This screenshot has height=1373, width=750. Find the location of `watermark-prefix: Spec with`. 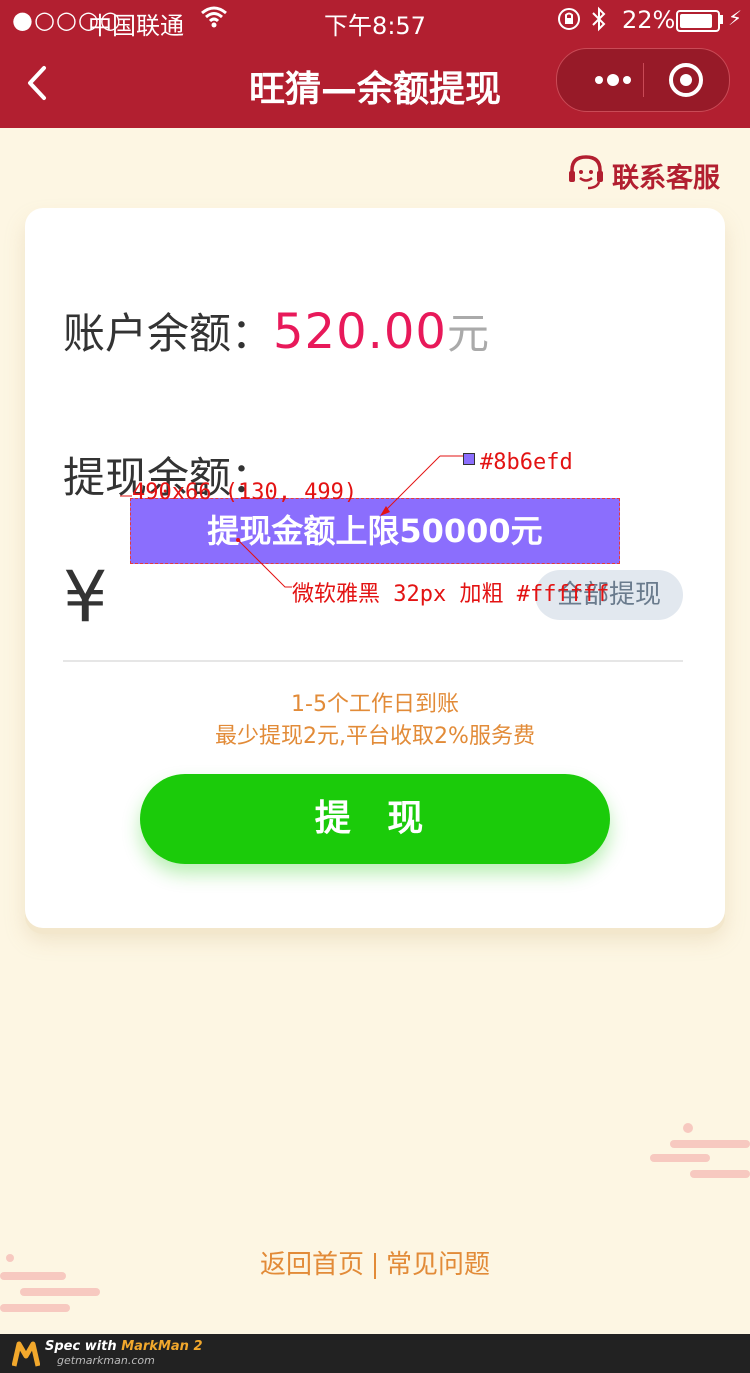

watermark-prefix: Spec with is located at coordinates (83, 1346).